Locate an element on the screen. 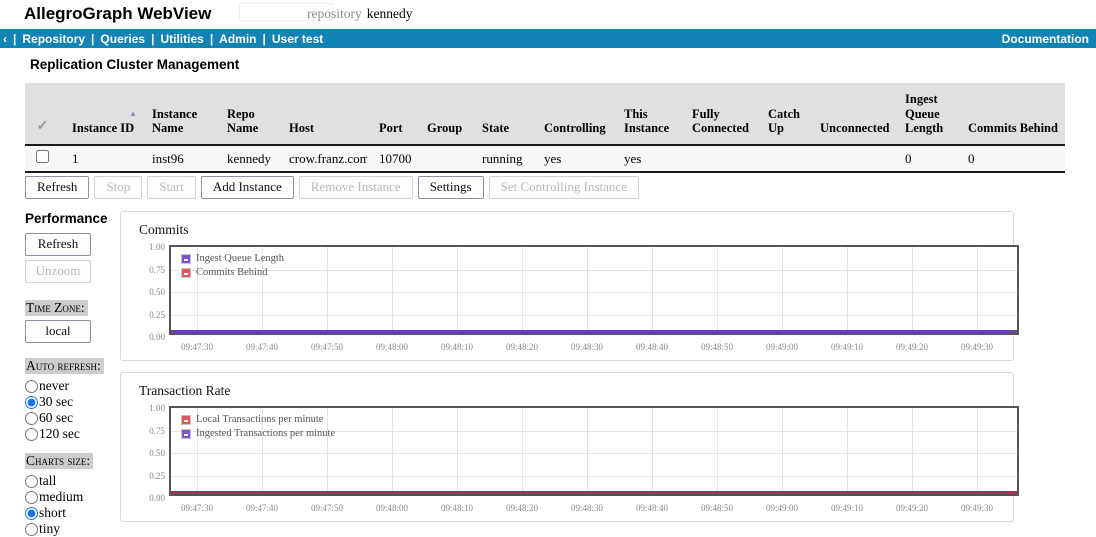 The height and width of the screenshot is (537, 1096). x-tick-label: 09:48:10 is located at coordinates (457, 347).